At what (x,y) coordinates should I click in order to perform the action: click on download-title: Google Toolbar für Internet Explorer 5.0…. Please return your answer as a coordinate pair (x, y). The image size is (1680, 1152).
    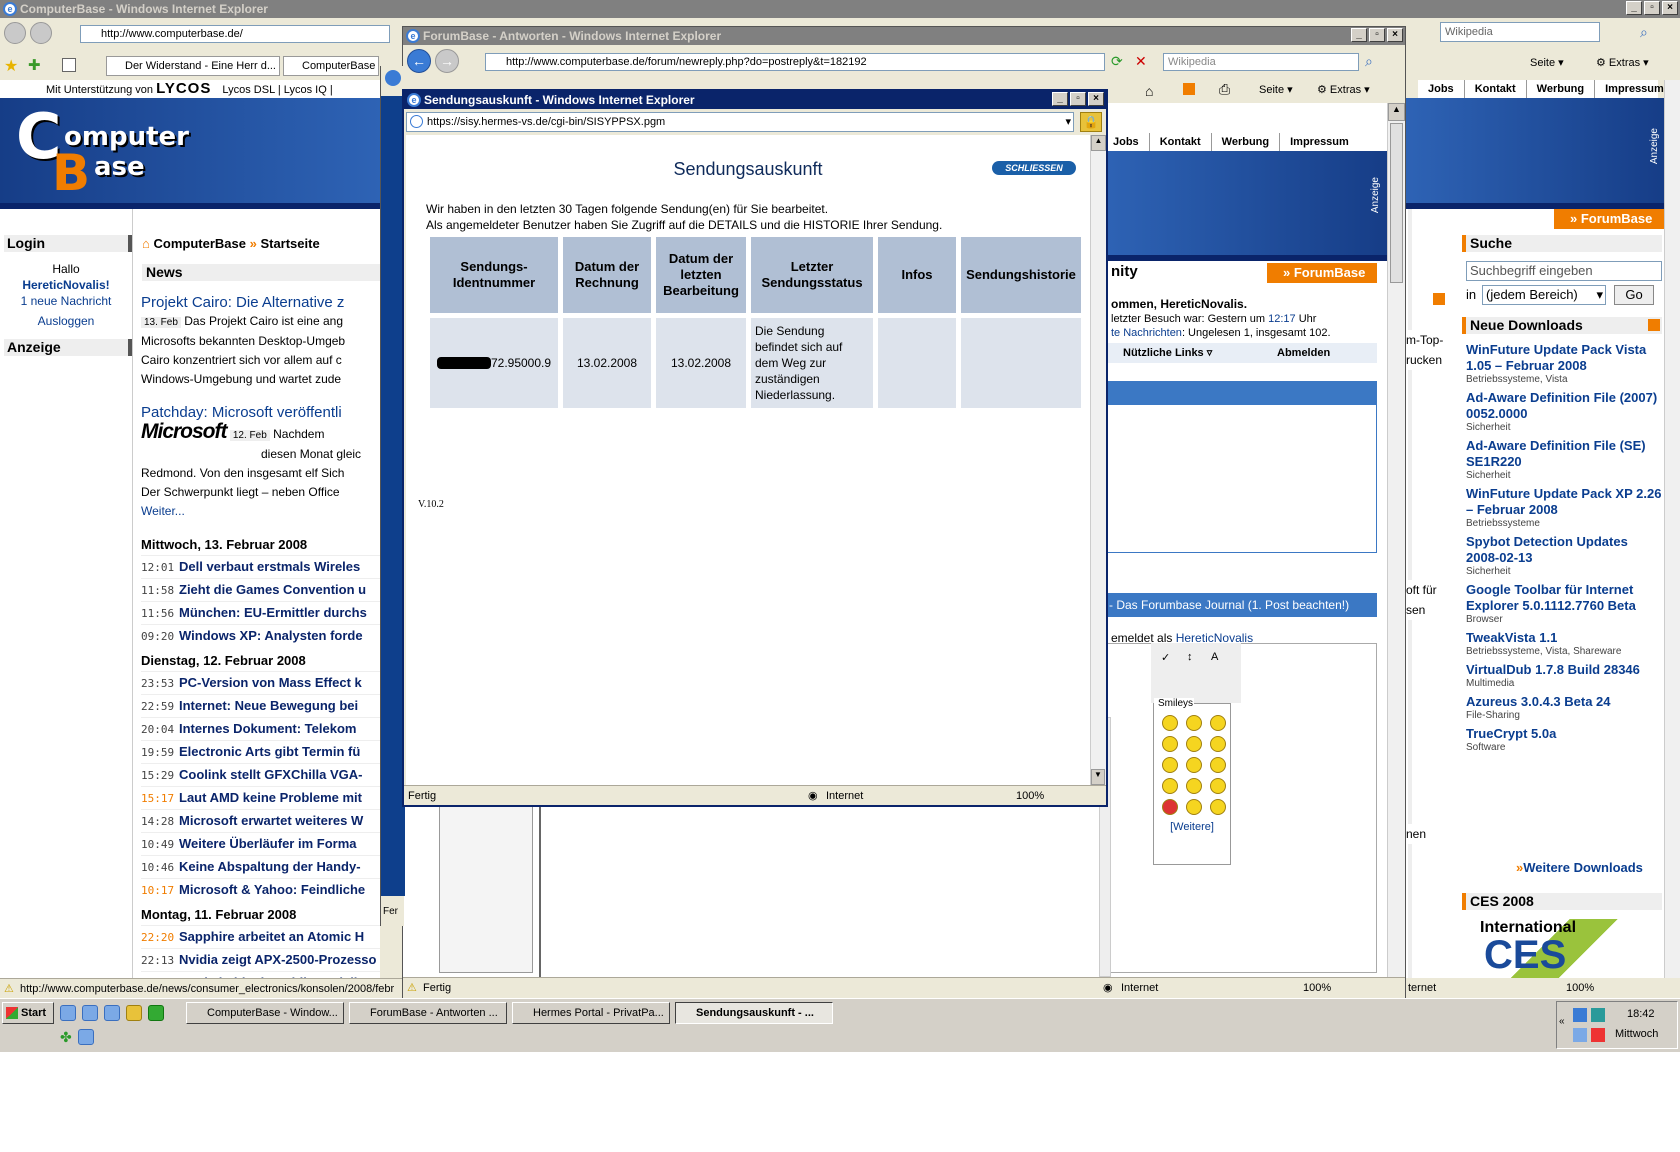
    Looking at the image, I should click on (1564, 598).